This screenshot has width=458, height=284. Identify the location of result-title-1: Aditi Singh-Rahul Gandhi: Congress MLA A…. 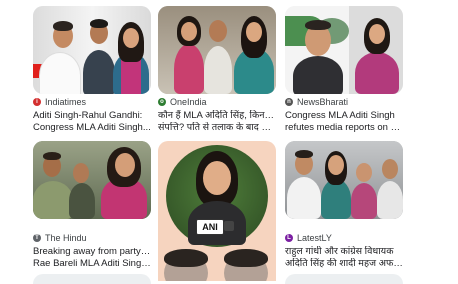
(92, 122).